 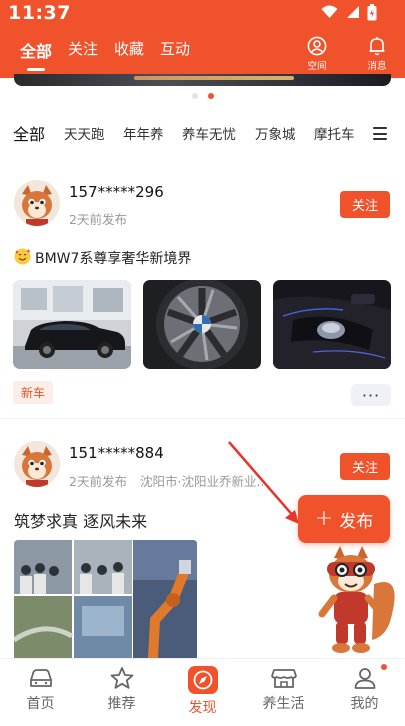 I want to click on battery-icon, so click(x=372, y=11).